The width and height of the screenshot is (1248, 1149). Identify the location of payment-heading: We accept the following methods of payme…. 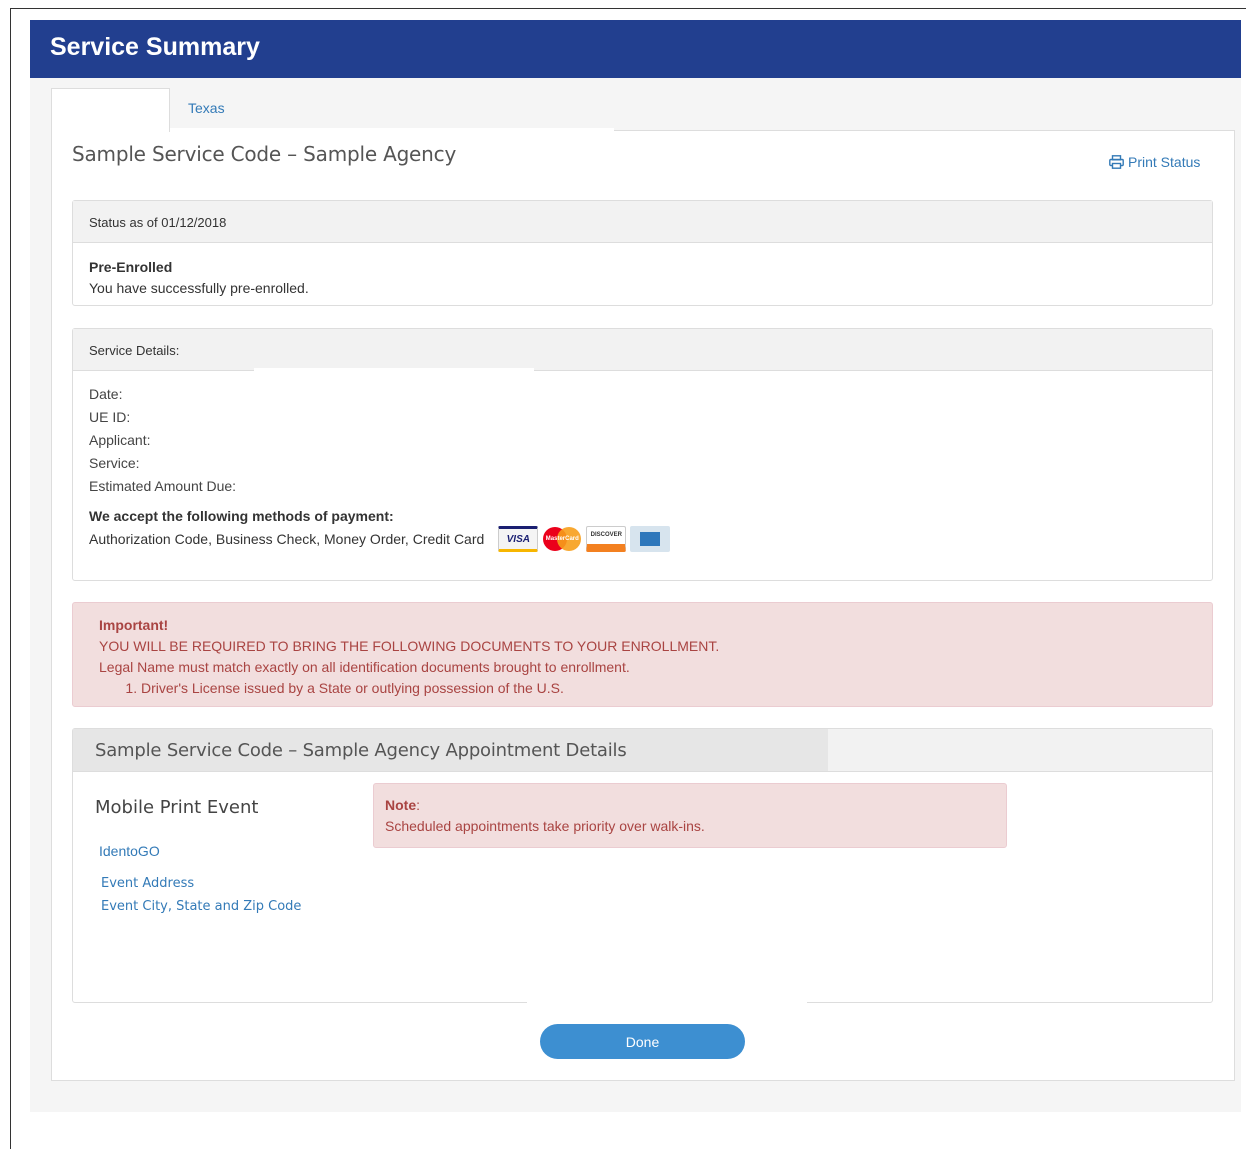
(241, 516).